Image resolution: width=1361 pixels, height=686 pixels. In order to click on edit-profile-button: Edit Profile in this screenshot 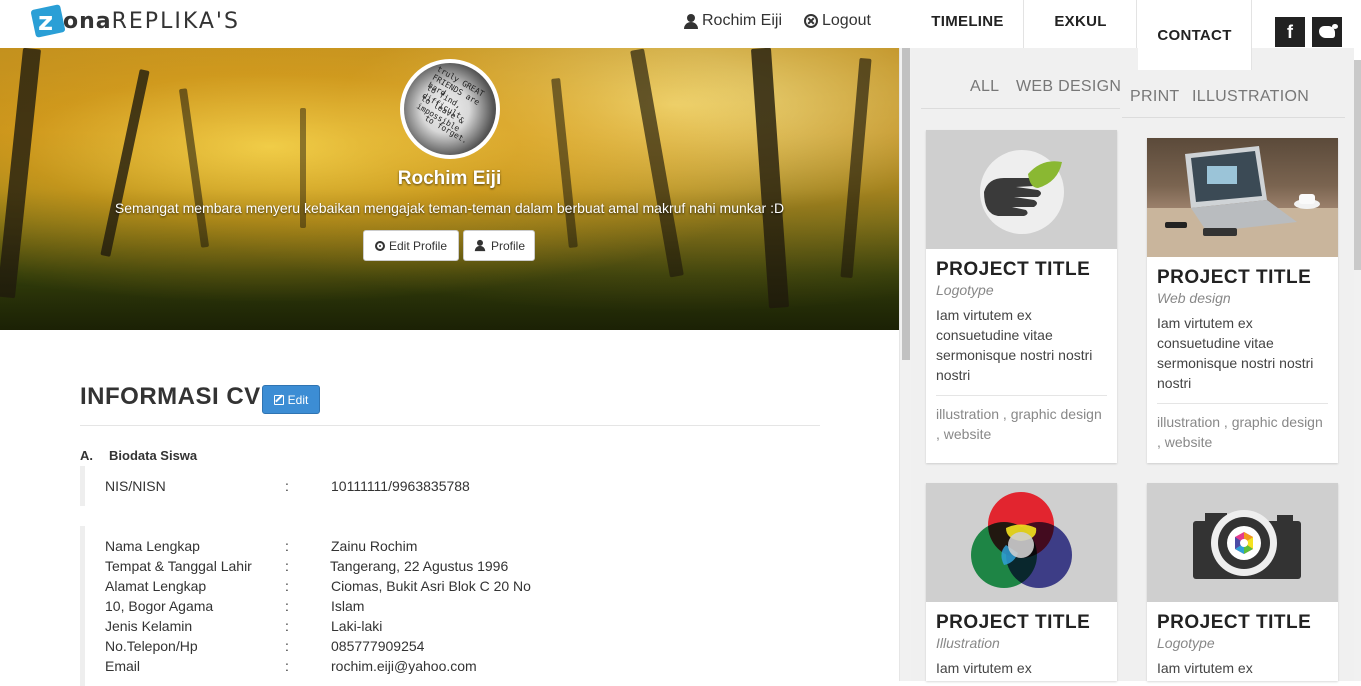, I will do `click(411, 245)`.